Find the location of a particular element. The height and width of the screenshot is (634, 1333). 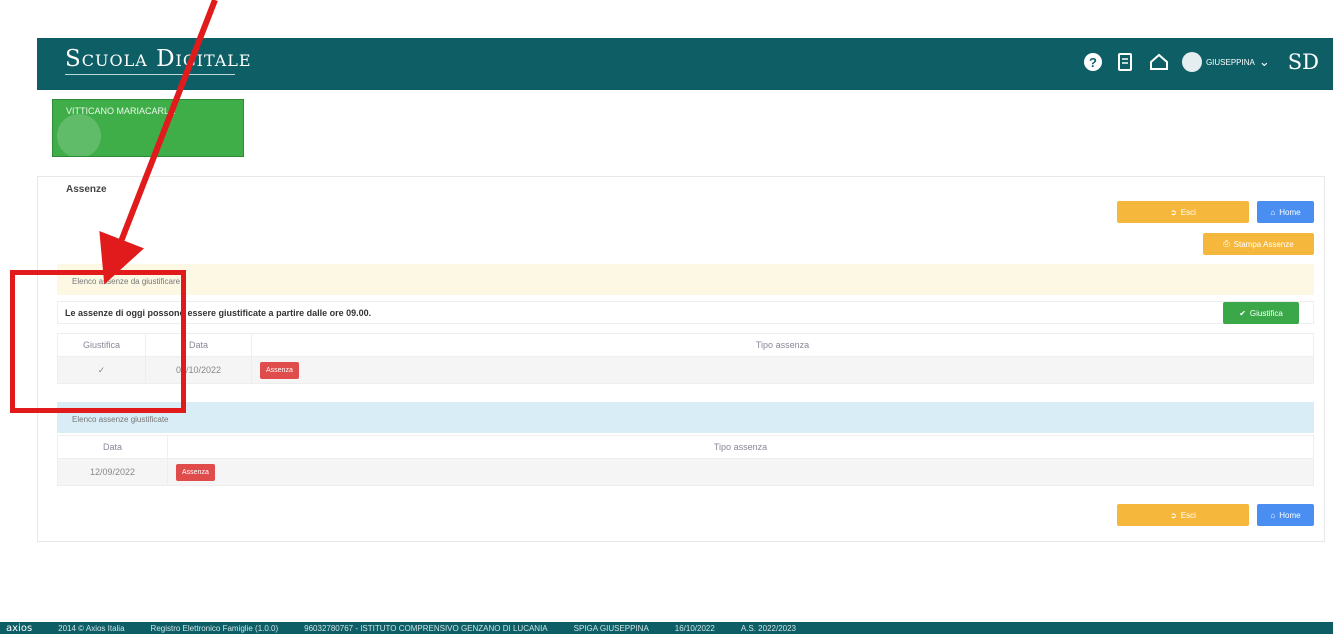

axios-logo: axios is located at coordinates (19, 628).